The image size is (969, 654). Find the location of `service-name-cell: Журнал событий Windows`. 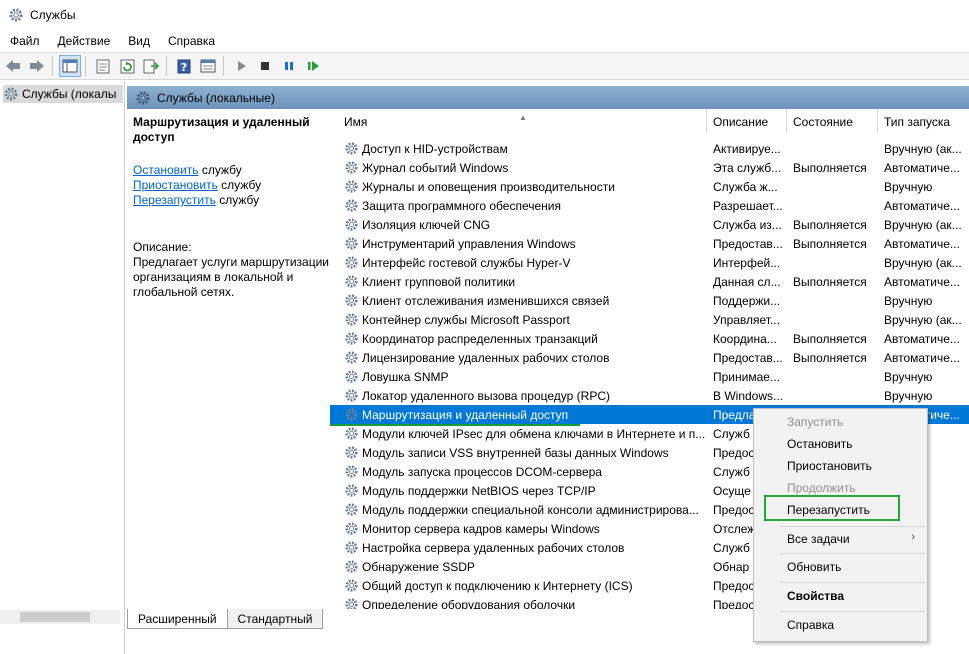

service-name-cell: Журнал событий Windows is located at coordinates (518, 167).